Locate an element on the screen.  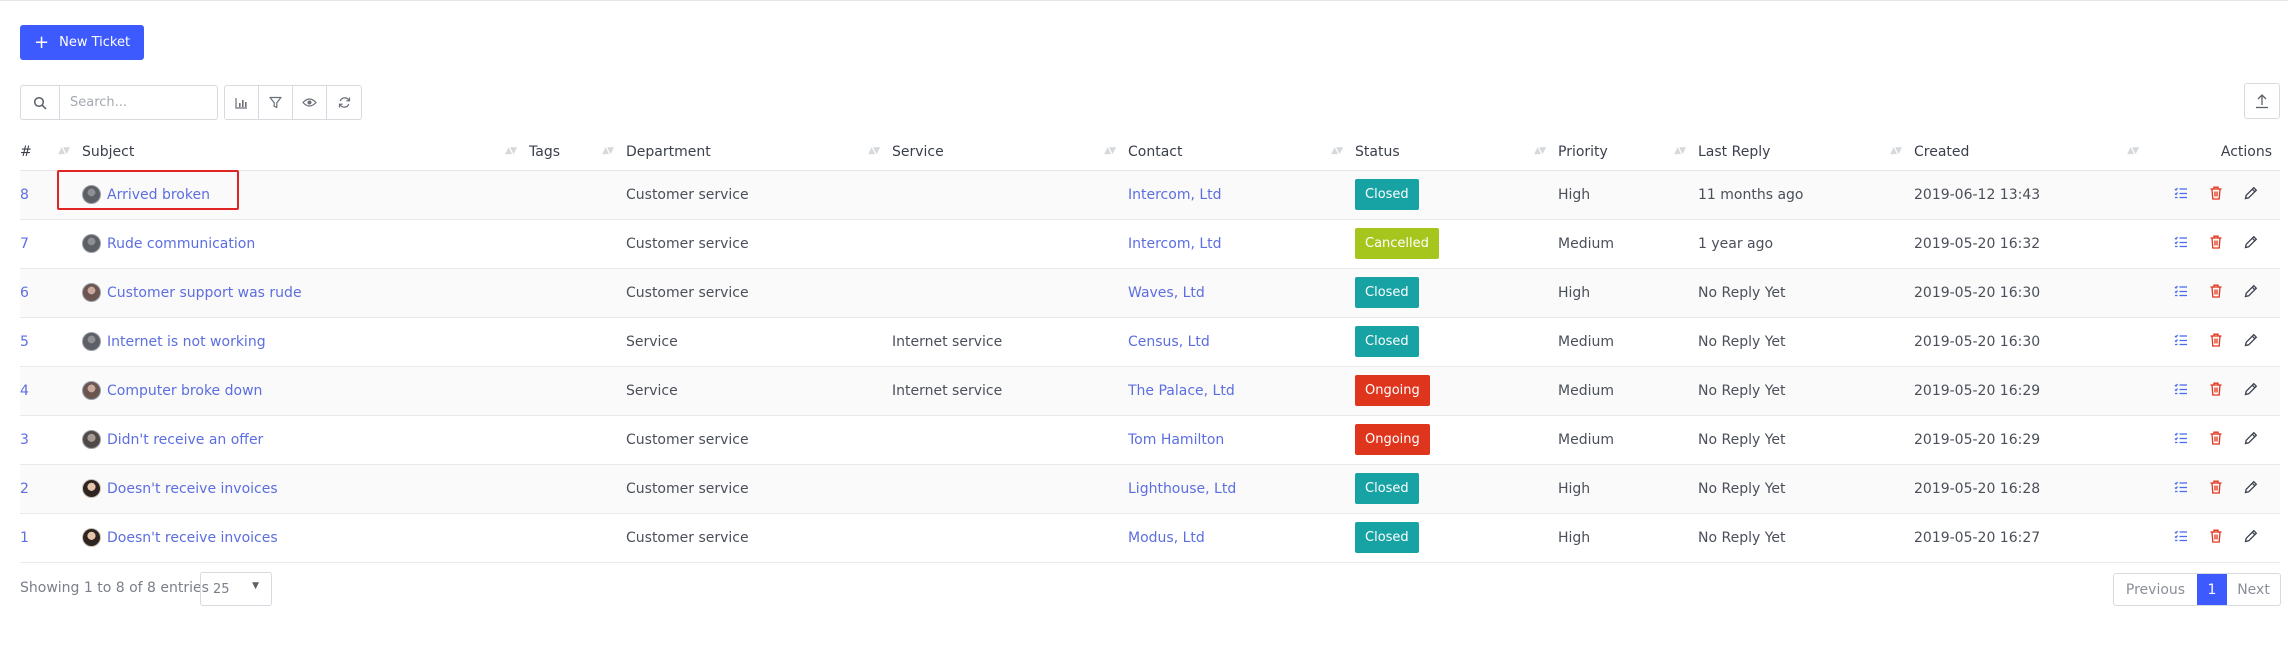
col-header-last-reply: Last Reply ▲▼ is located at coordinates (1806, 152).